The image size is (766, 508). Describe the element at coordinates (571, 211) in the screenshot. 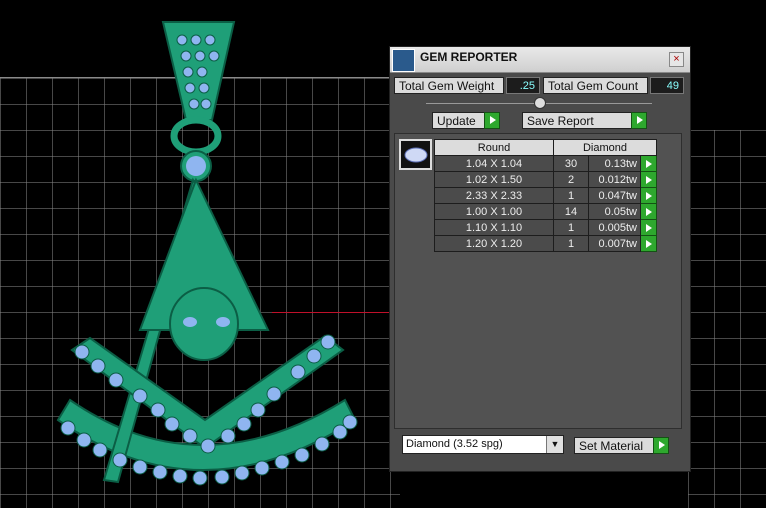

I see `gem-count: 14` at that location.